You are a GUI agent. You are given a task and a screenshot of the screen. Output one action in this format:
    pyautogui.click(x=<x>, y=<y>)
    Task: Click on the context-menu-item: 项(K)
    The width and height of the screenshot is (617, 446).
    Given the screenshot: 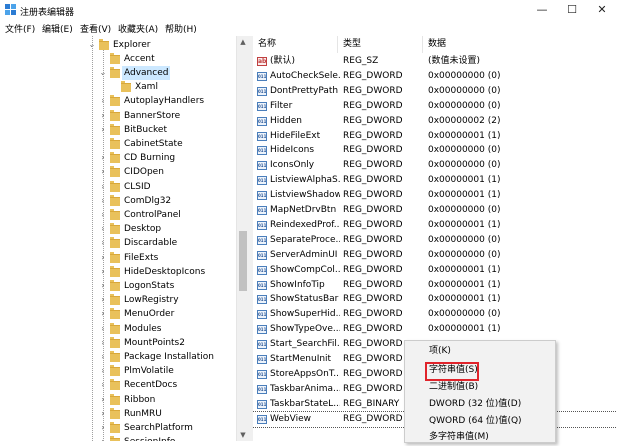 What is the action you would take?
    pyautogui.click(x=440, y=351)
    